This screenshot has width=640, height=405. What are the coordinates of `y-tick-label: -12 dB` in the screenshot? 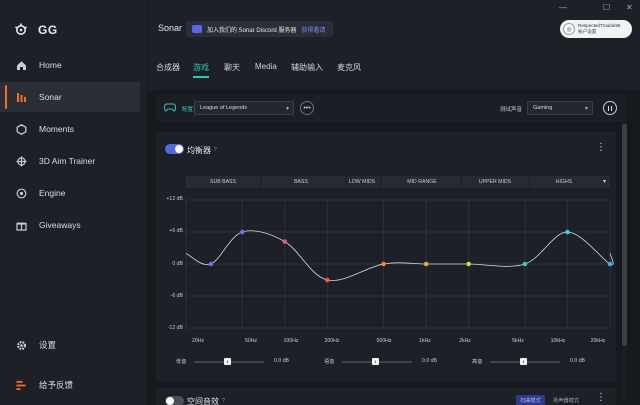 It's located at (175, 328).